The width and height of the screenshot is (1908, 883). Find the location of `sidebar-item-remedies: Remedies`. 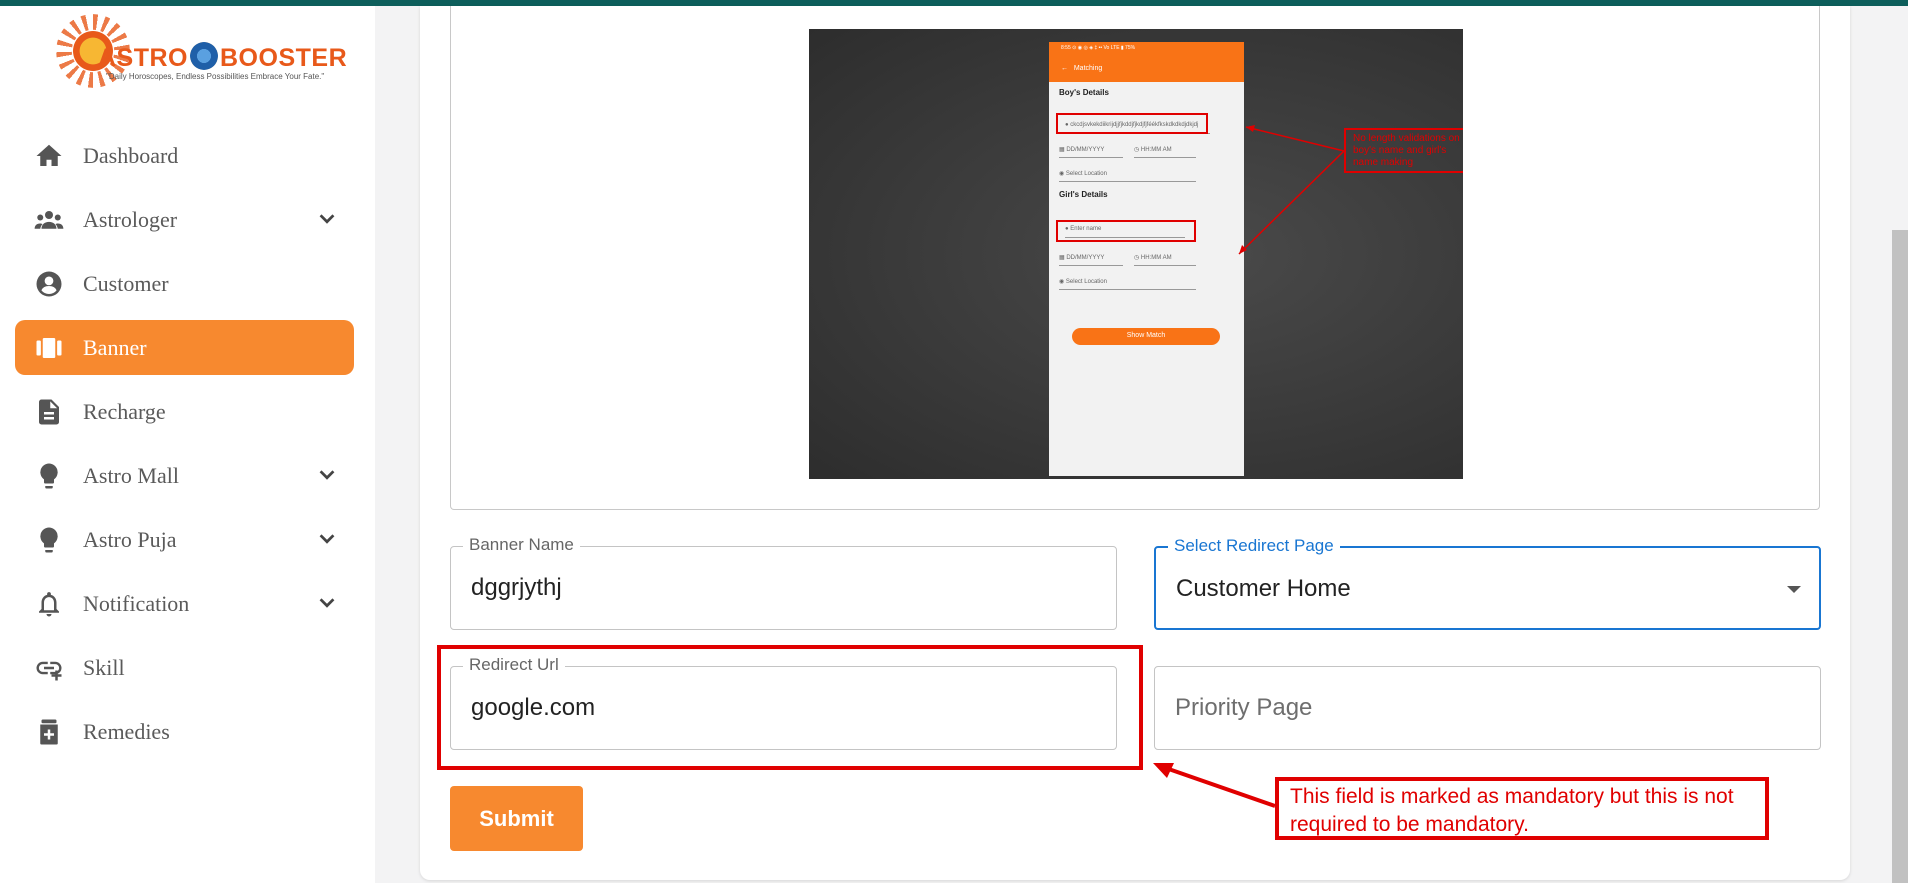

sidebar-item-remedies: Remedies is located at coordinates (184, 731).